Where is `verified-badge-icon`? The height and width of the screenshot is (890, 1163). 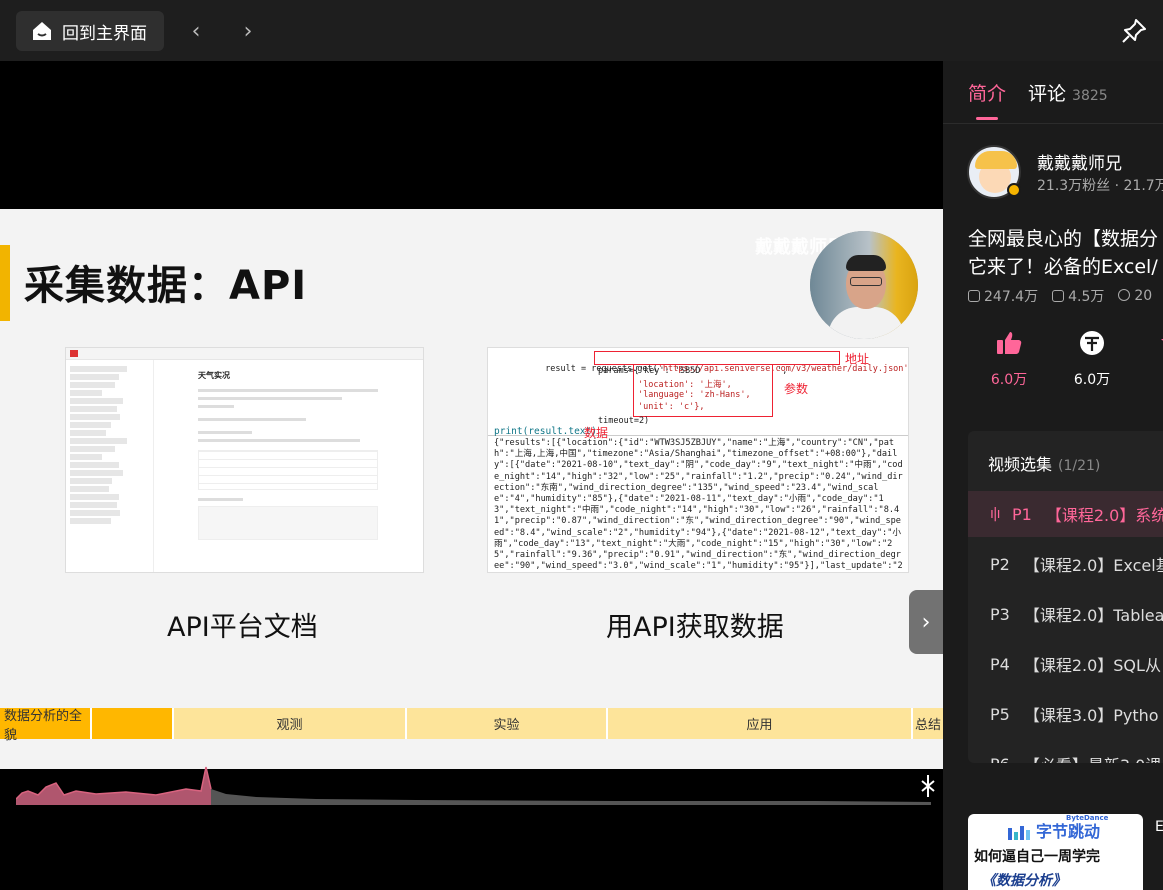 verified-badge-icon is located at coordinates (1014, 190).